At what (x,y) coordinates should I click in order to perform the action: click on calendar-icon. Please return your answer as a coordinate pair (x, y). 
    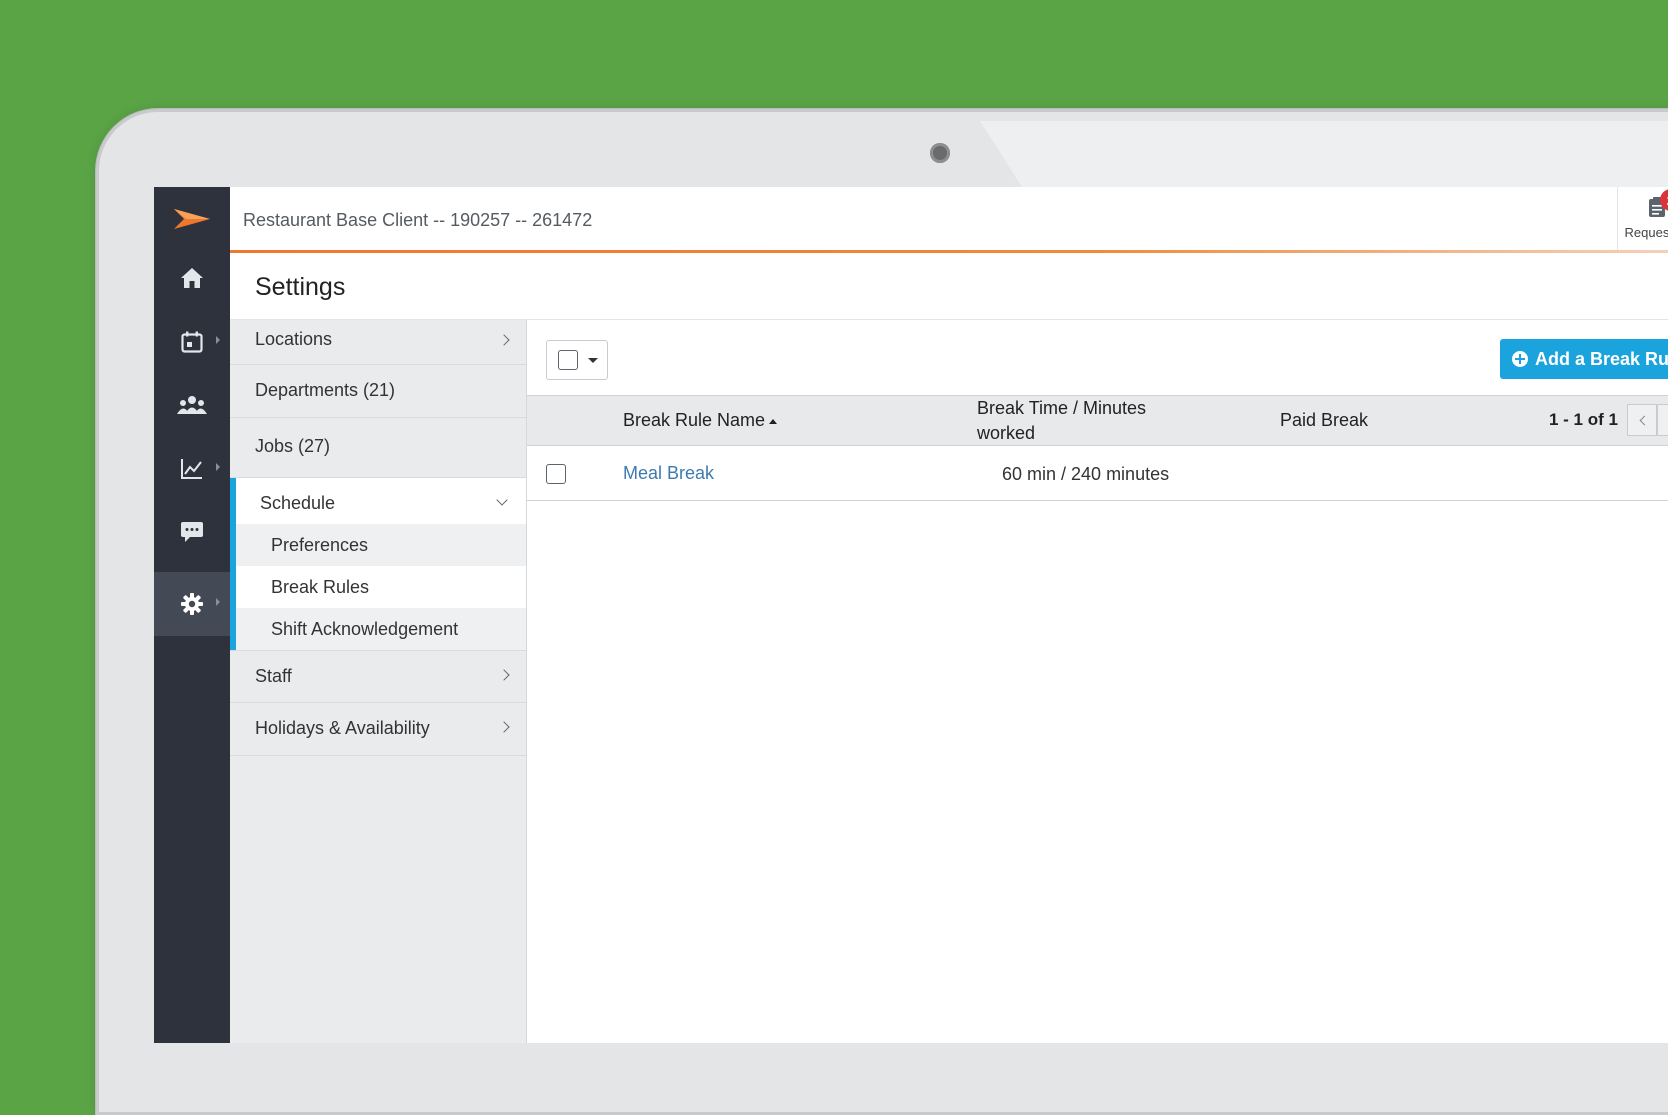
    Looking at the image, I should click on (192, 342).